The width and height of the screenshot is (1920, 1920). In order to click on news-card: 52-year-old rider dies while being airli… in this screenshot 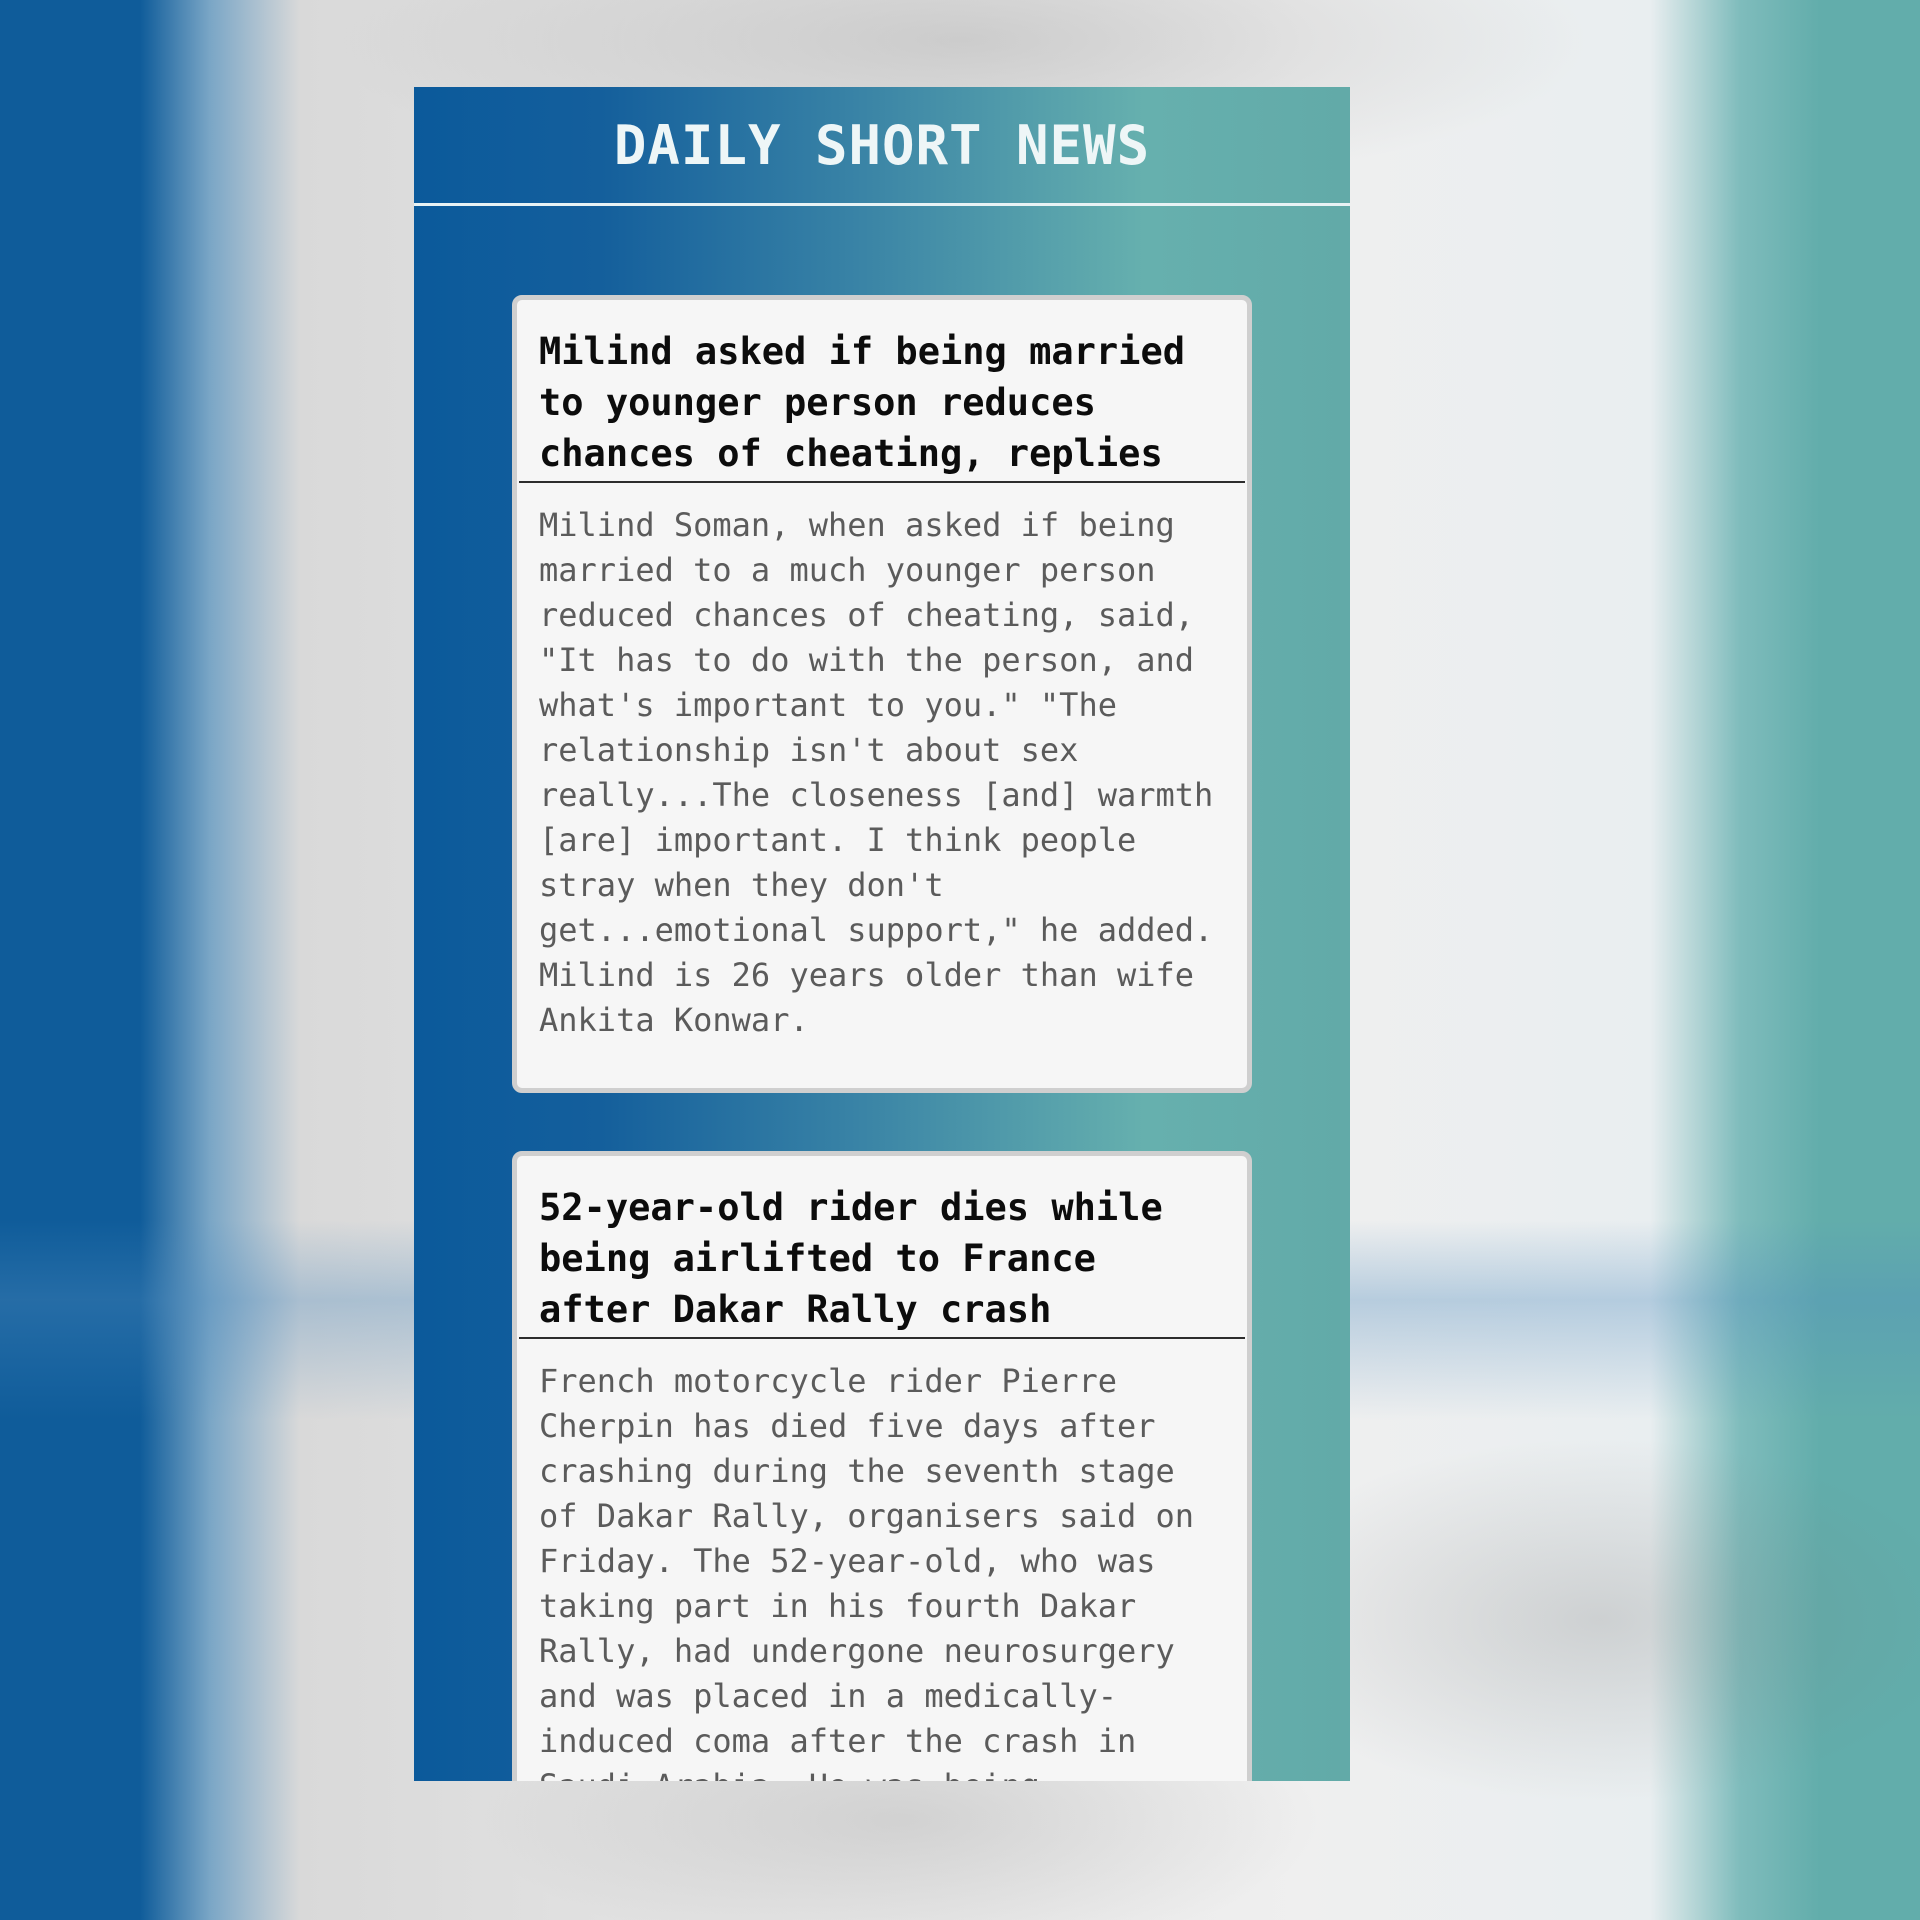, I will do `click(882, 1466)`.